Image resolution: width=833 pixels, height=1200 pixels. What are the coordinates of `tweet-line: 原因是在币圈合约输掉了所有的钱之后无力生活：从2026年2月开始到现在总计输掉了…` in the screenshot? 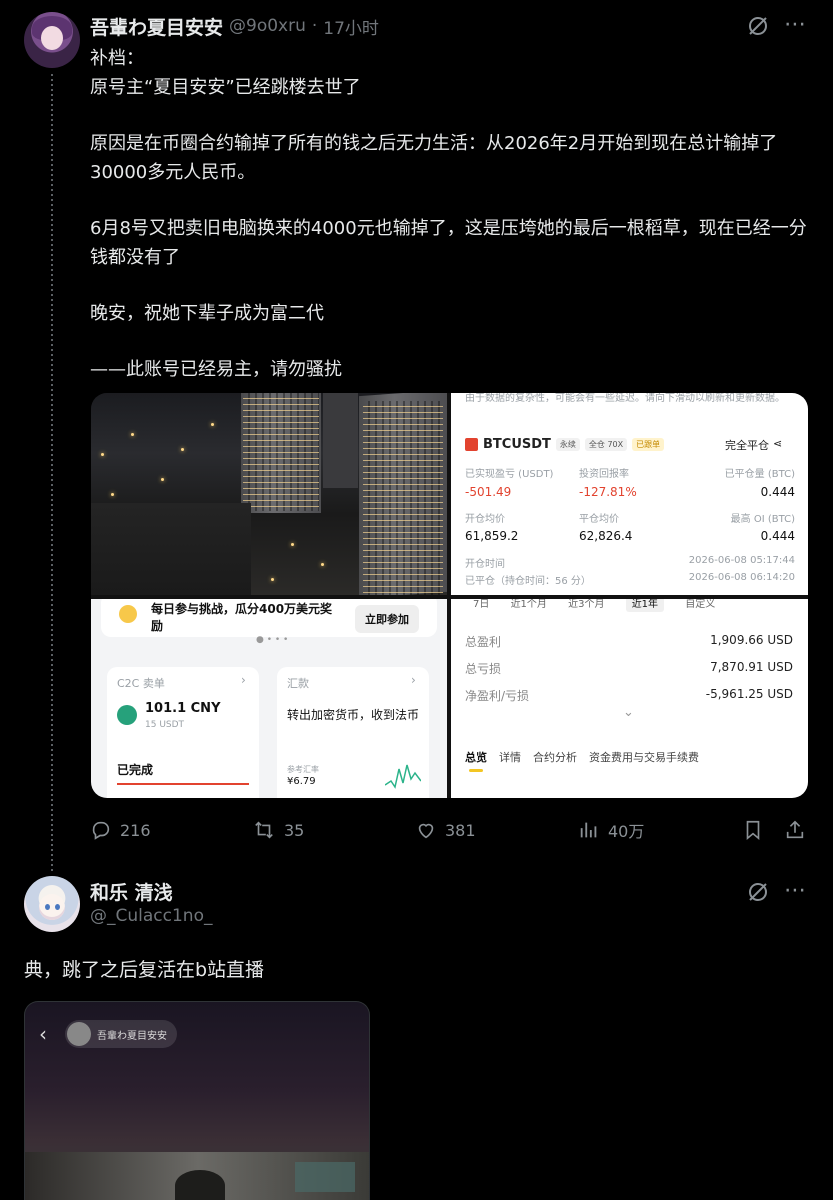 It's located at (434, 158).